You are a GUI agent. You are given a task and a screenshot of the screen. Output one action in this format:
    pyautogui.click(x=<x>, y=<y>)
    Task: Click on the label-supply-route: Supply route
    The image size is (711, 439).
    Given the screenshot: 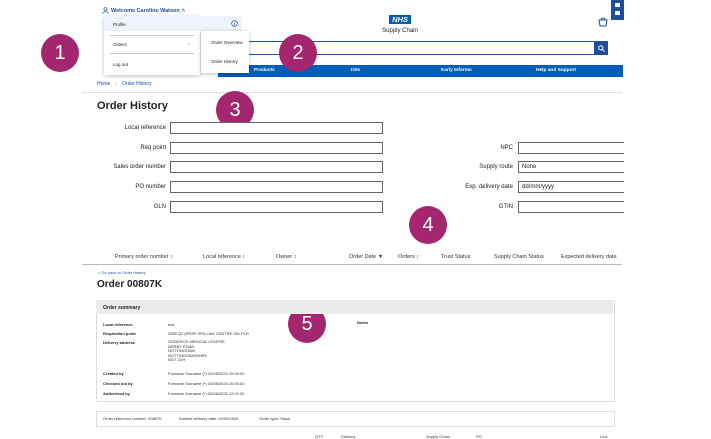 What is the action you would take?
    pyautogui.click(x=496, y=167)
    